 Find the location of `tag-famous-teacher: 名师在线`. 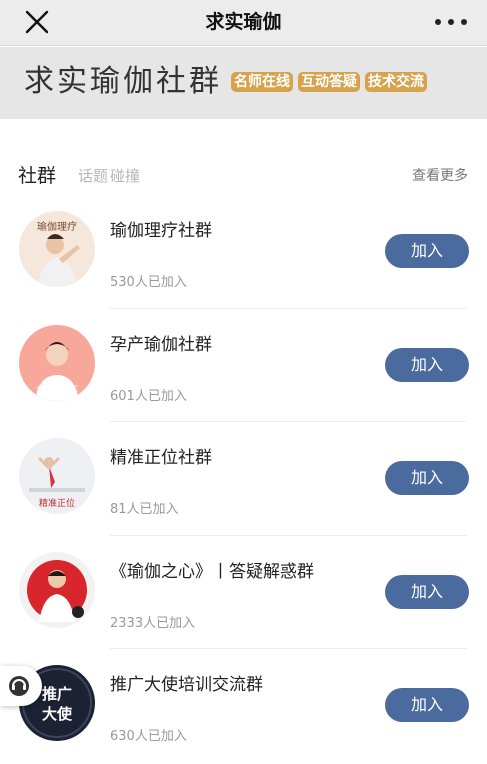

tag-famous-teacher: 名师在线 is located at coordinates (262, 82).